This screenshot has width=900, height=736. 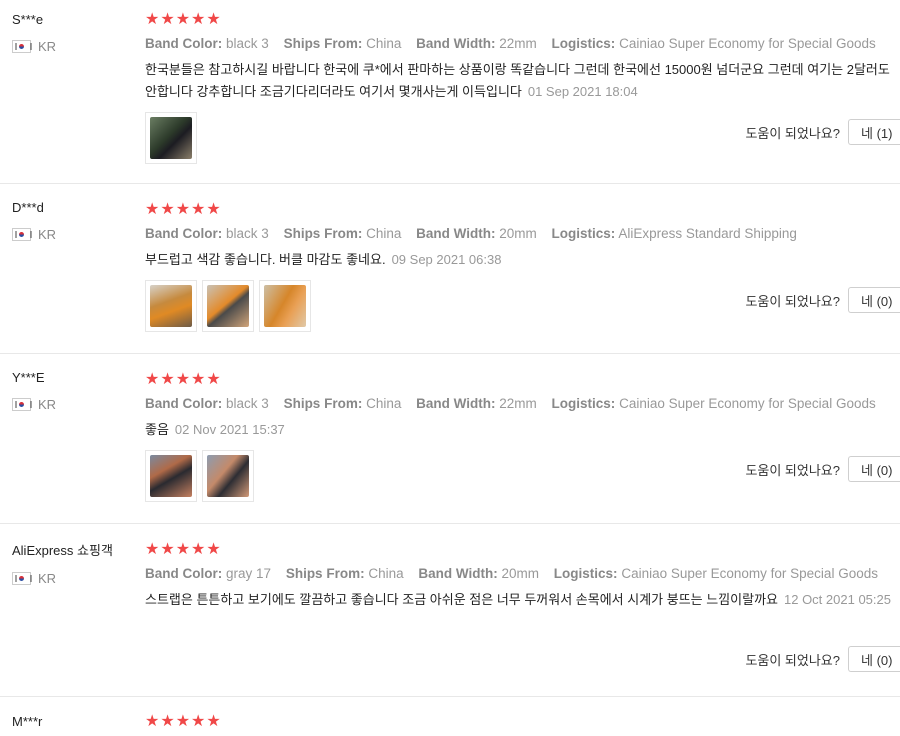 What do you see at coordinates (74, 721) in the screenshot?
I see `reviewer-info: M***r` at bounding box center [74, 721].